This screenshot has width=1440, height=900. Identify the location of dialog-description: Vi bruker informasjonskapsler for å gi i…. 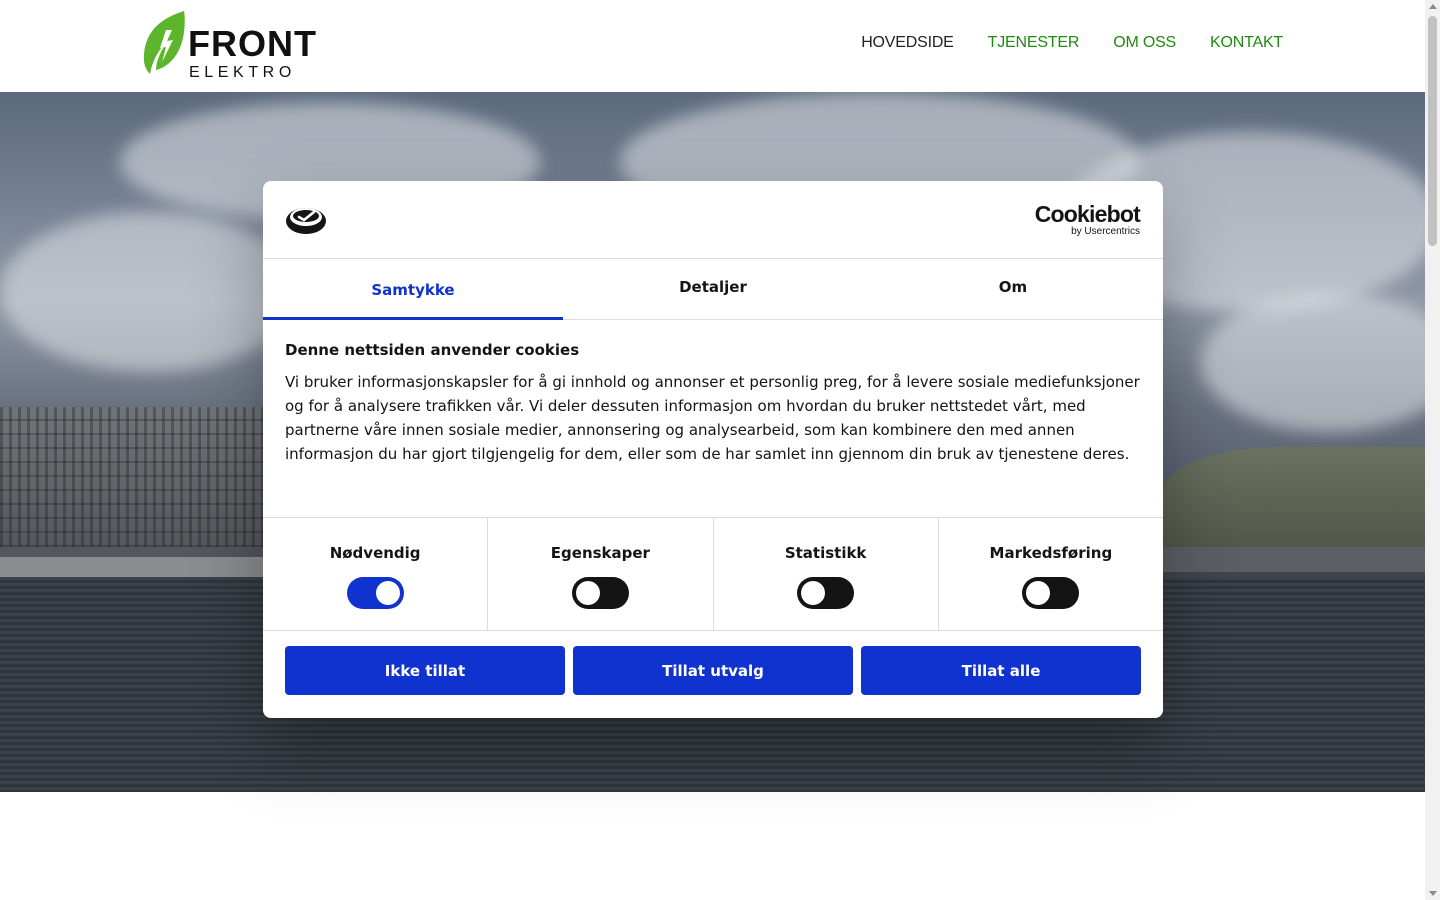
(712, 418).